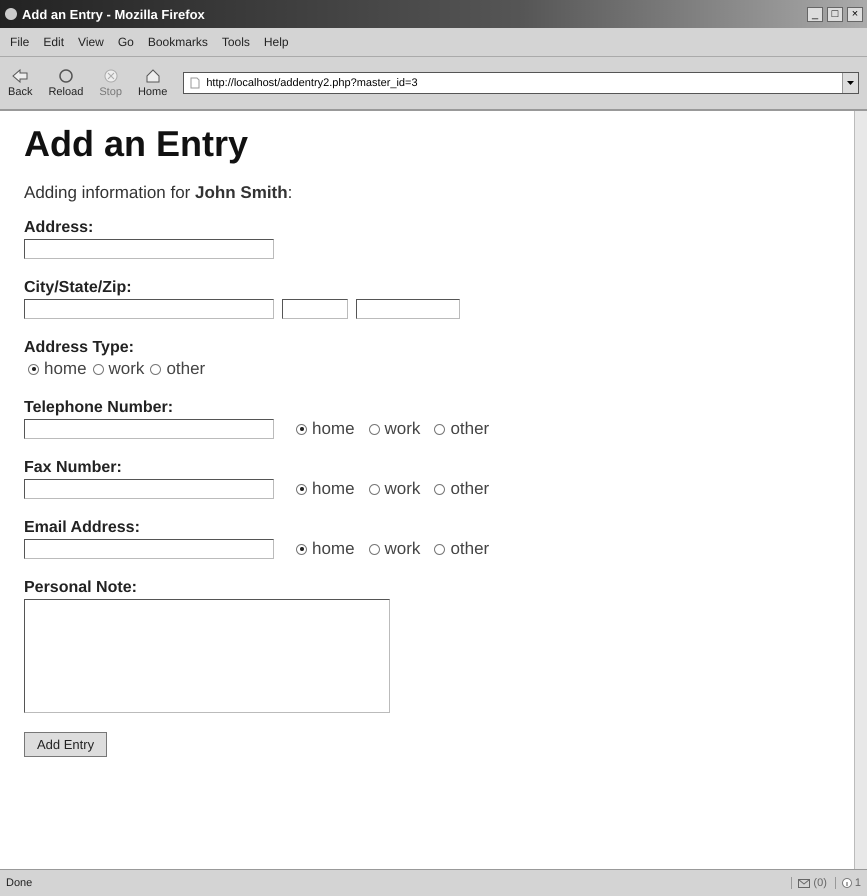 The height and width of the screenshot is (896, 867). Describe the element at coordinates (111, 76) in the screenshot. I see `stop-icon` at that location.